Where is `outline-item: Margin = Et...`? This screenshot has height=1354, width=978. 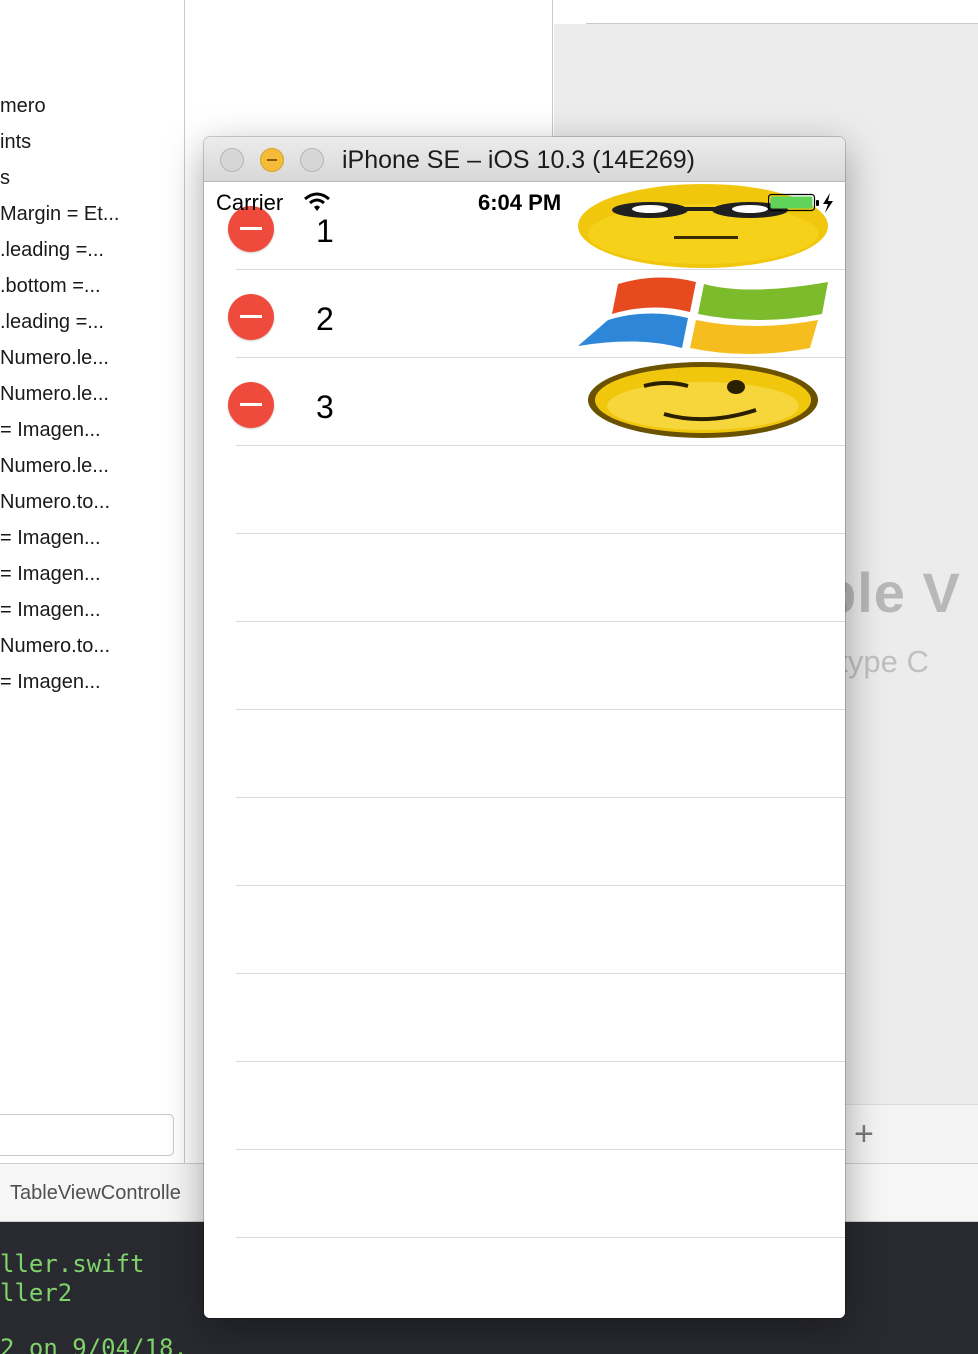 outline-item: Margin = Et... is located at coordinates (60, 214).